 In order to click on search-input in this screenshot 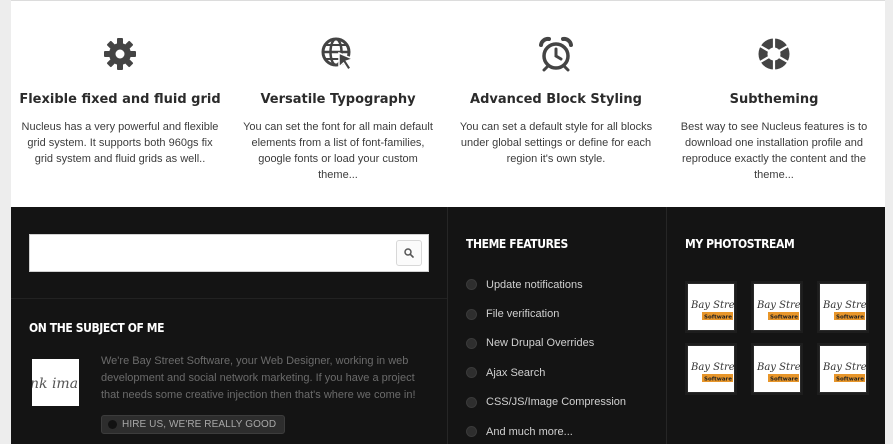, I will do `click(210, 253)`.